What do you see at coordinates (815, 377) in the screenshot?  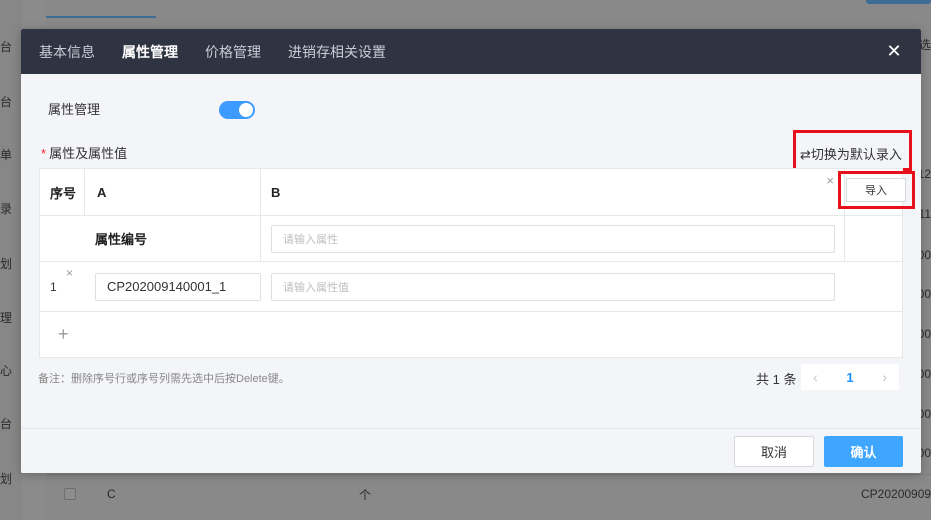 I see `prev-page-icon: ‹` at bounding box center [815, 377].